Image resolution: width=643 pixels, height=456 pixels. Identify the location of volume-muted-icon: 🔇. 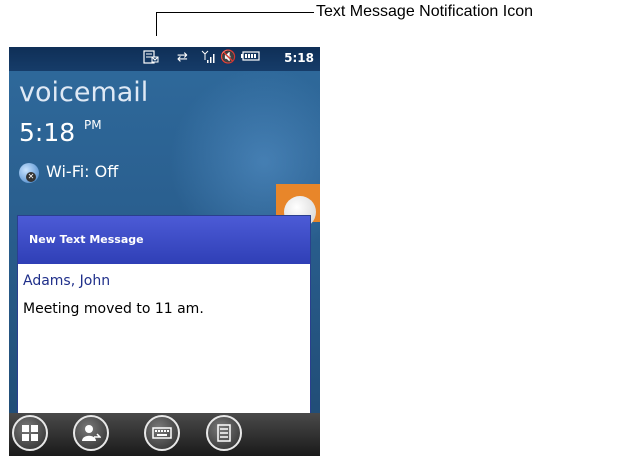
(228, 58).